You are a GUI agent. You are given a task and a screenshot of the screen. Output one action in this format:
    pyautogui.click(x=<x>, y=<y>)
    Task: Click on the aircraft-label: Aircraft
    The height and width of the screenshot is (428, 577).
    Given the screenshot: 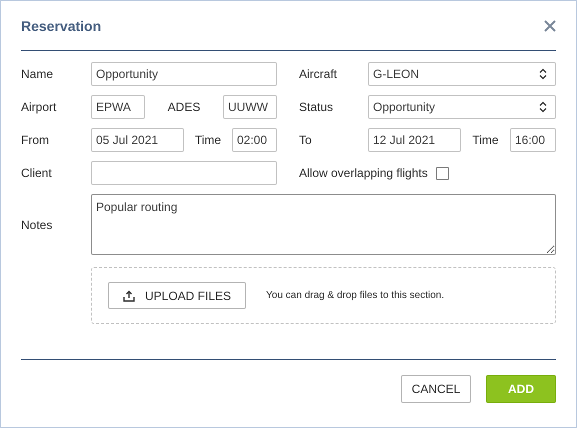 What is the action you would take?
    pyautogui.click(x=318, y=74)
    